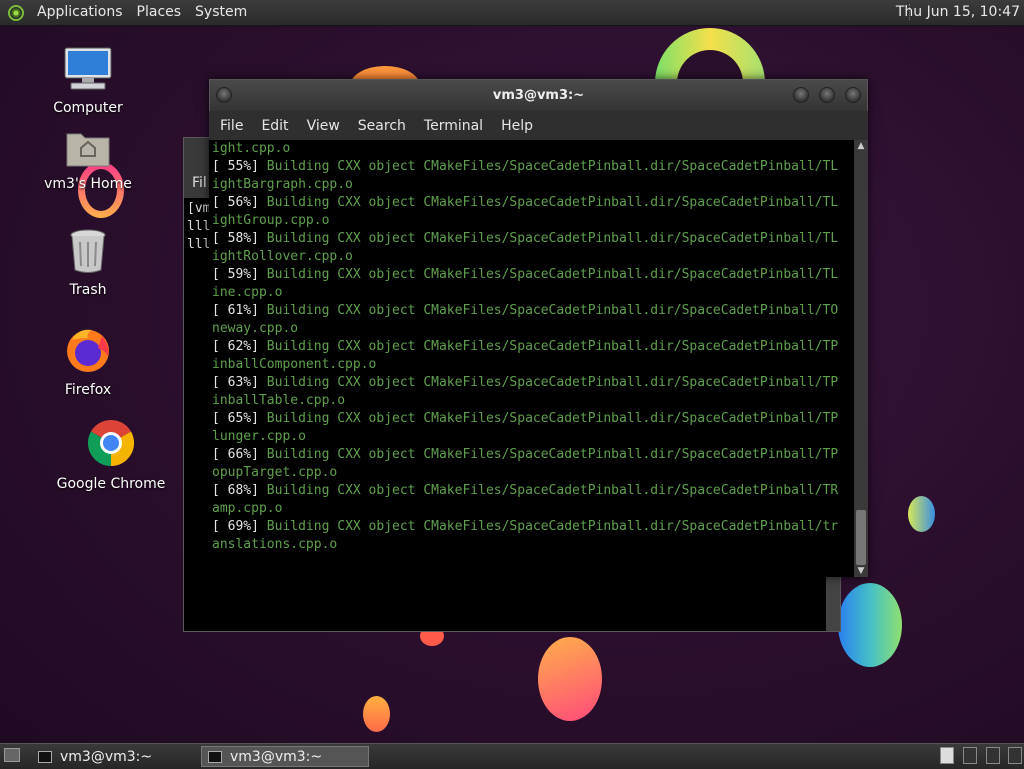  Describe the element at coordinates (870, 625) in the screenshot. I see `wallpaper-blob-blue` at that location.